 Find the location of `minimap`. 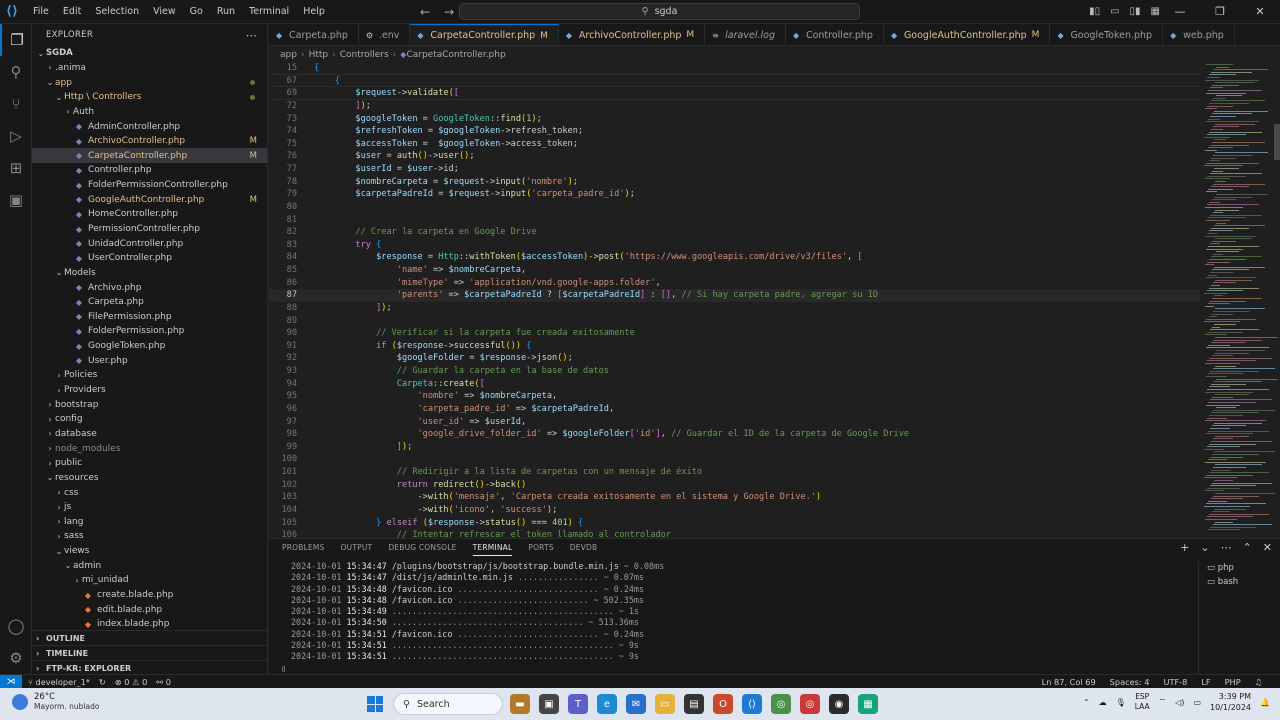

minimap is located at coordinates (1240, 300).